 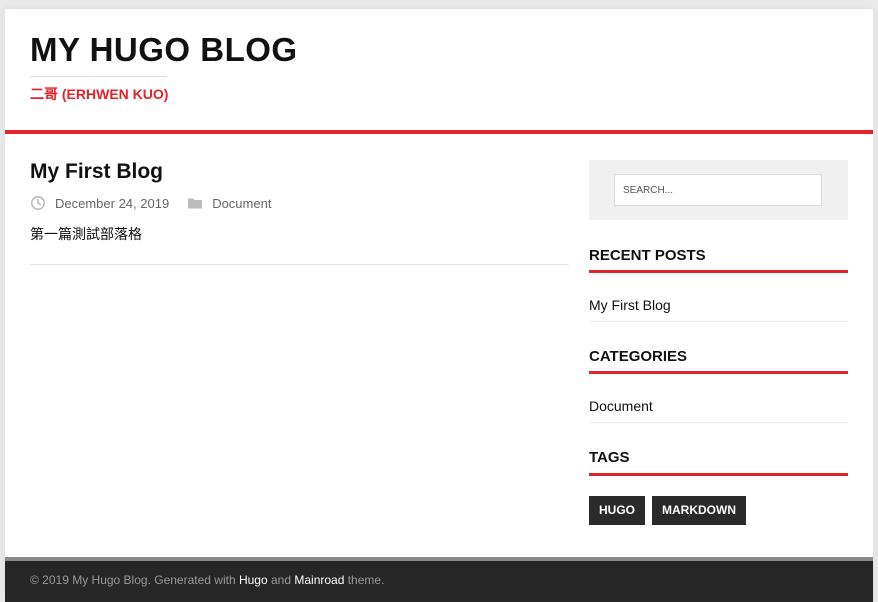 What do you see at coordinates (718, 422) in the screenshot?
I see `categories-separator` at bounding box center [718, 422].